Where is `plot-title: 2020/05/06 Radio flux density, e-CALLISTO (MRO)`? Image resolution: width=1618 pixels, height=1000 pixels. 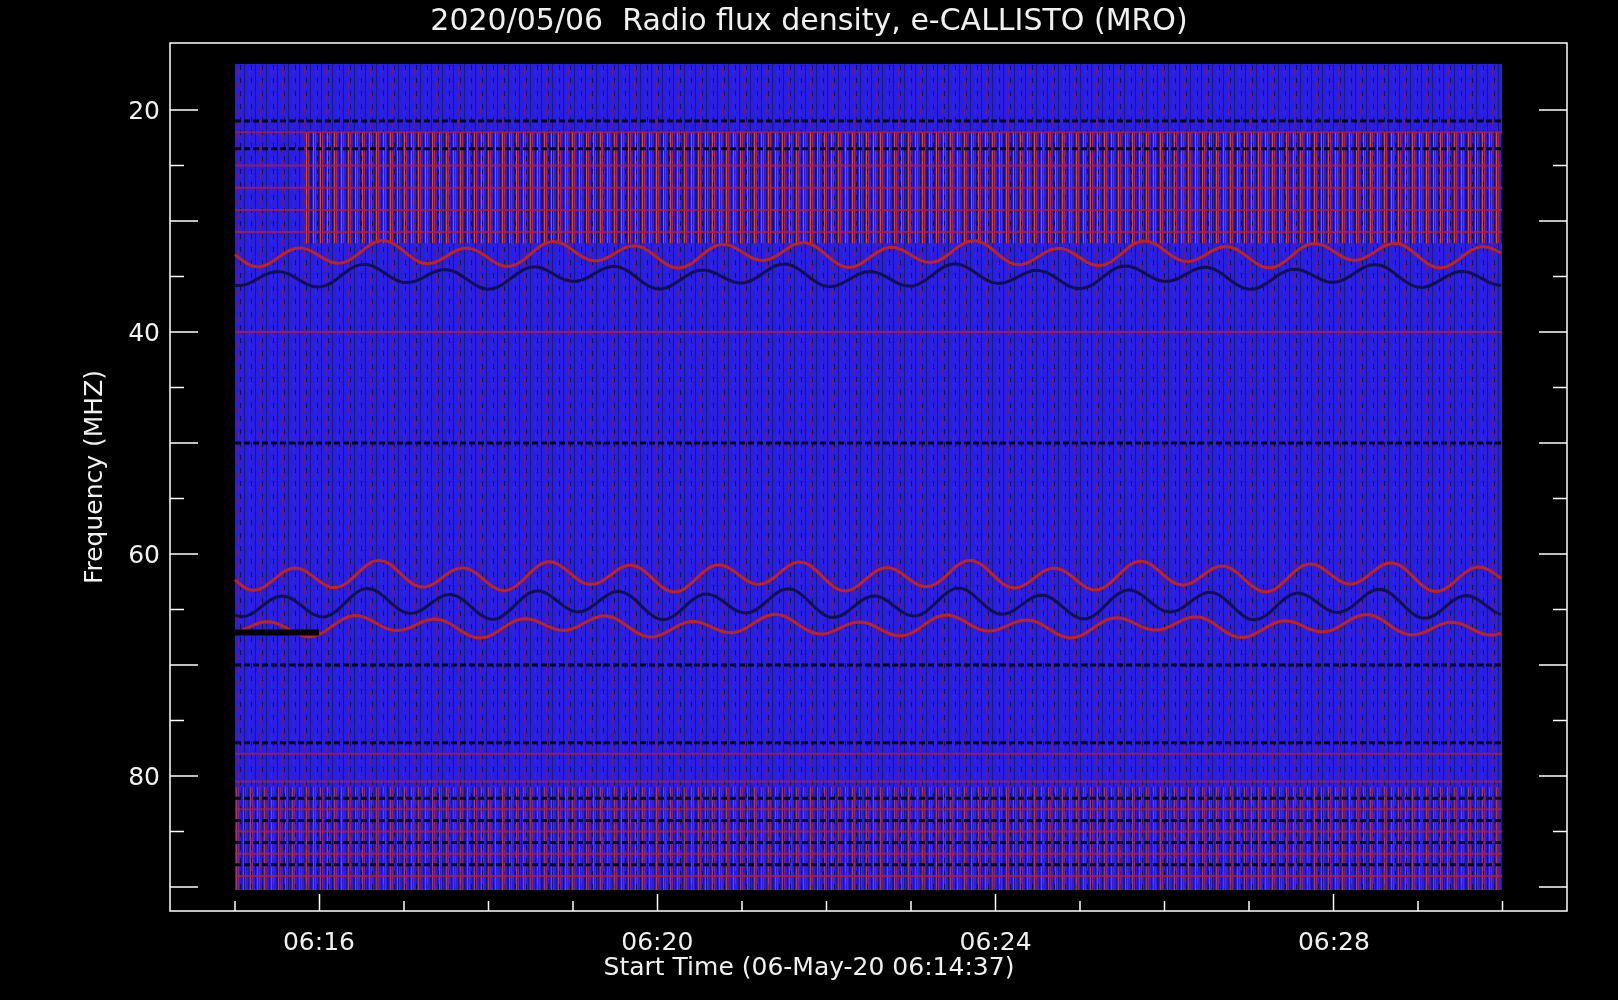
plot-title: 2020/05/06 Radio flux density, e-CALLISTO (MRO) is located at coordinates (809, 19).